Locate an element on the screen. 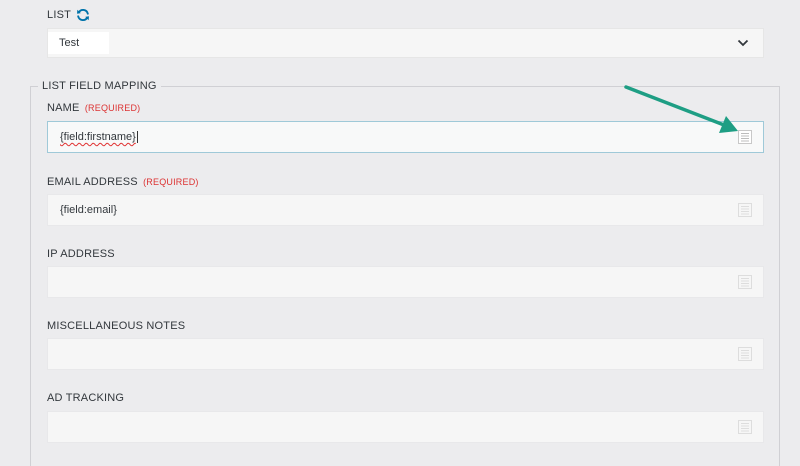  list-select-value: Test is located at coordinates (79, 43).